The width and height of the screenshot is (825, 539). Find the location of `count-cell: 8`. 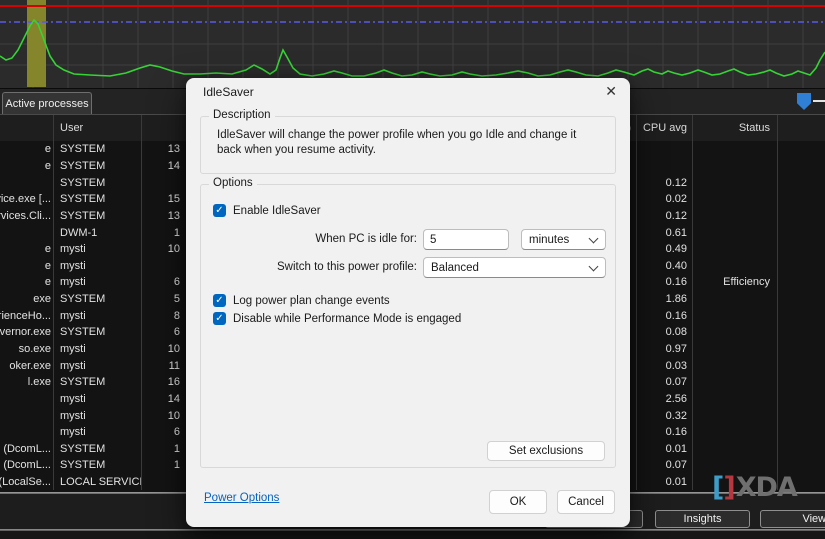

count-cell: 8 is located at coordinates (161, 316).